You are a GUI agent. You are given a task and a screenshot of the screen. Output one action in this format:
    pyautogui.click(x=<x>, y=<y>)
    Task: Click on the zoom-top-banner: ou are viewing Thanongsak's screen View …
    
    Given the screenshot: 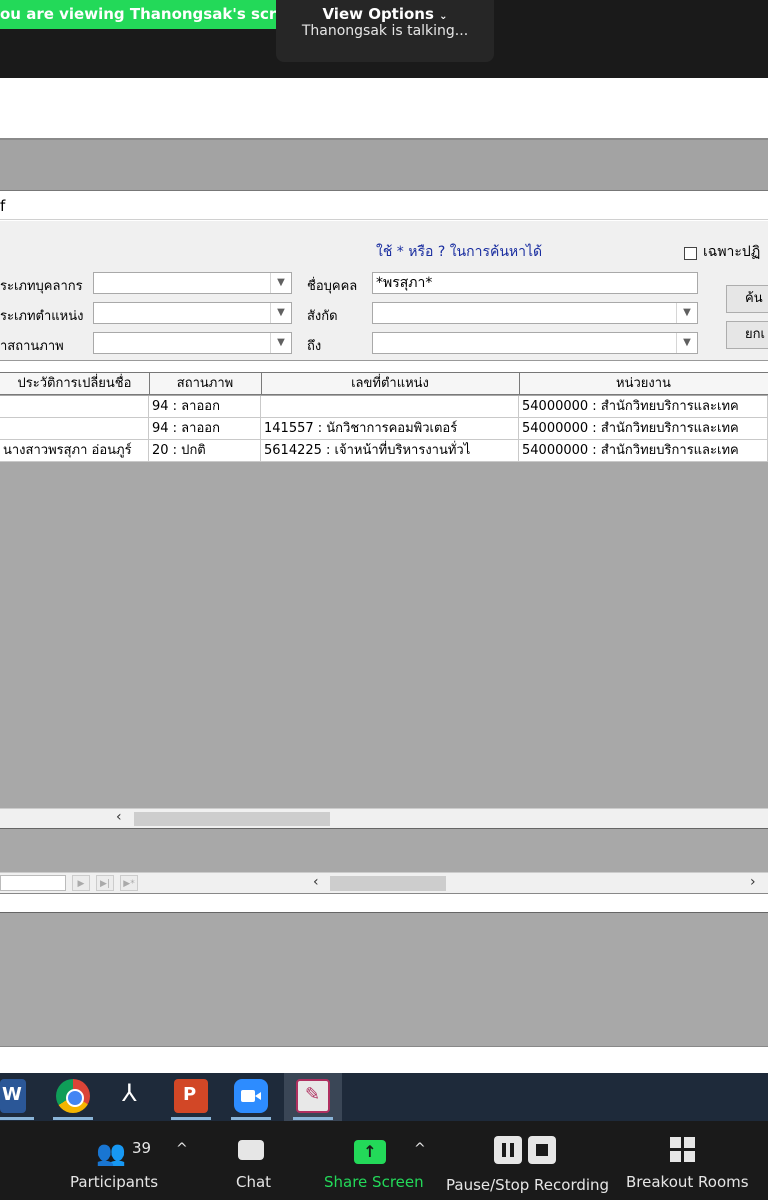 What is the action you would take?
    pyautogui.click(x=384, y=39)
    